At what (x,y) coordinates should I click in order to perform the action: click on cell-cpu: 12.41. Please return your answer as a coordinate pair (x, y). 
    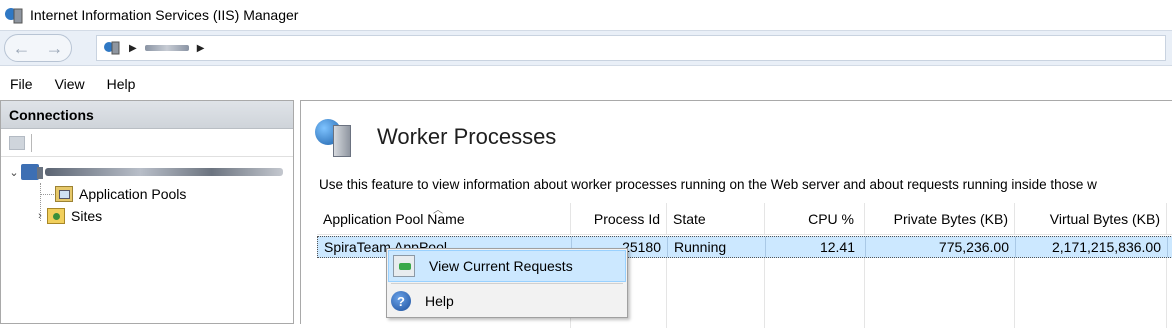
    Looking at the image, I should click on (816, 247).